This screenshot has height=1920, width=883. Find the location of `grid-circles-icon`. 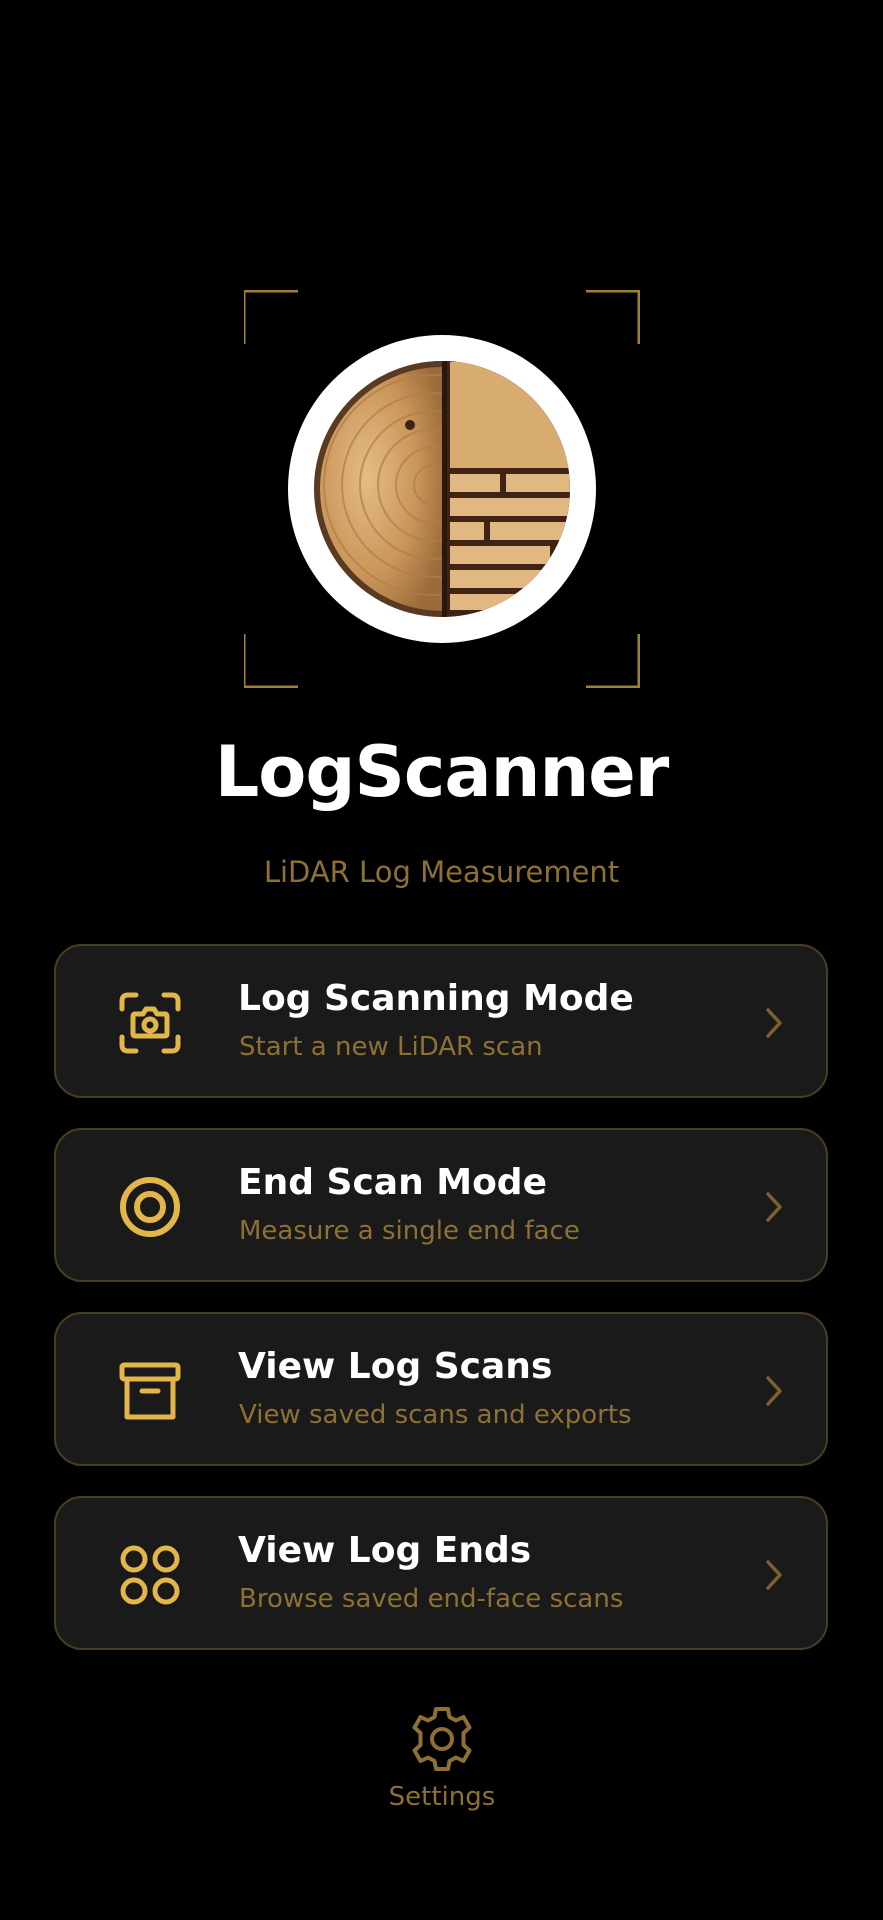

grid-circles-icon is located at coordinates (150, 1575).